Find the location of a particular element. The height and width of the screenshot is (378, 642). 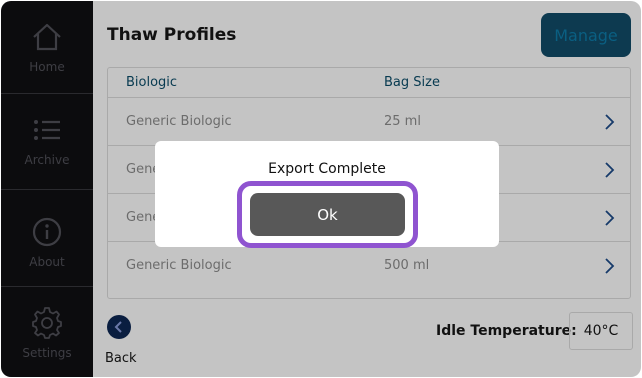

idle-temperature-field: 40°C is located at coordinates (601, 331).